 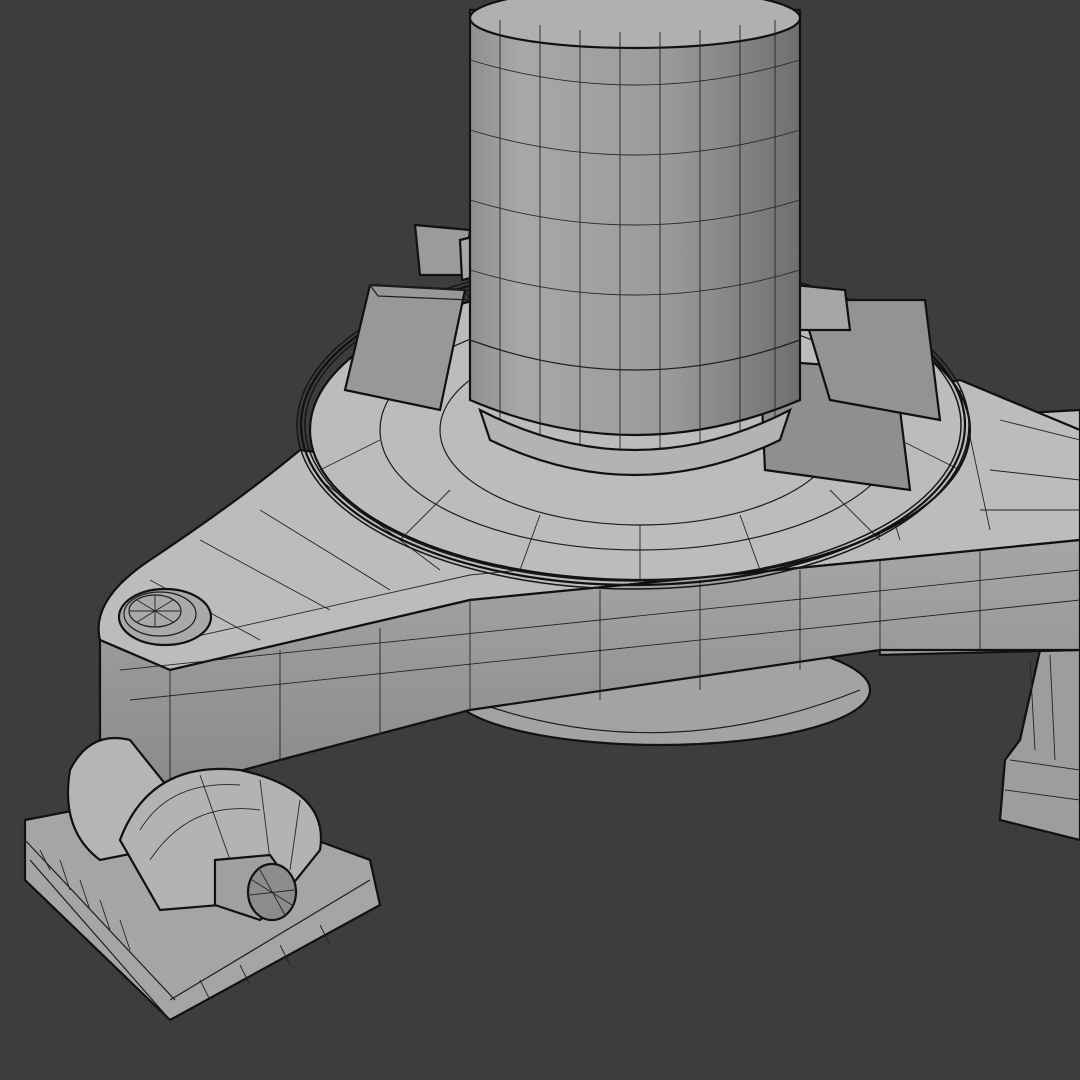 What do you see at coordinates (202, 879) in the screenshot?
I see `left-caster-foot` at bounding box center [202, 879].